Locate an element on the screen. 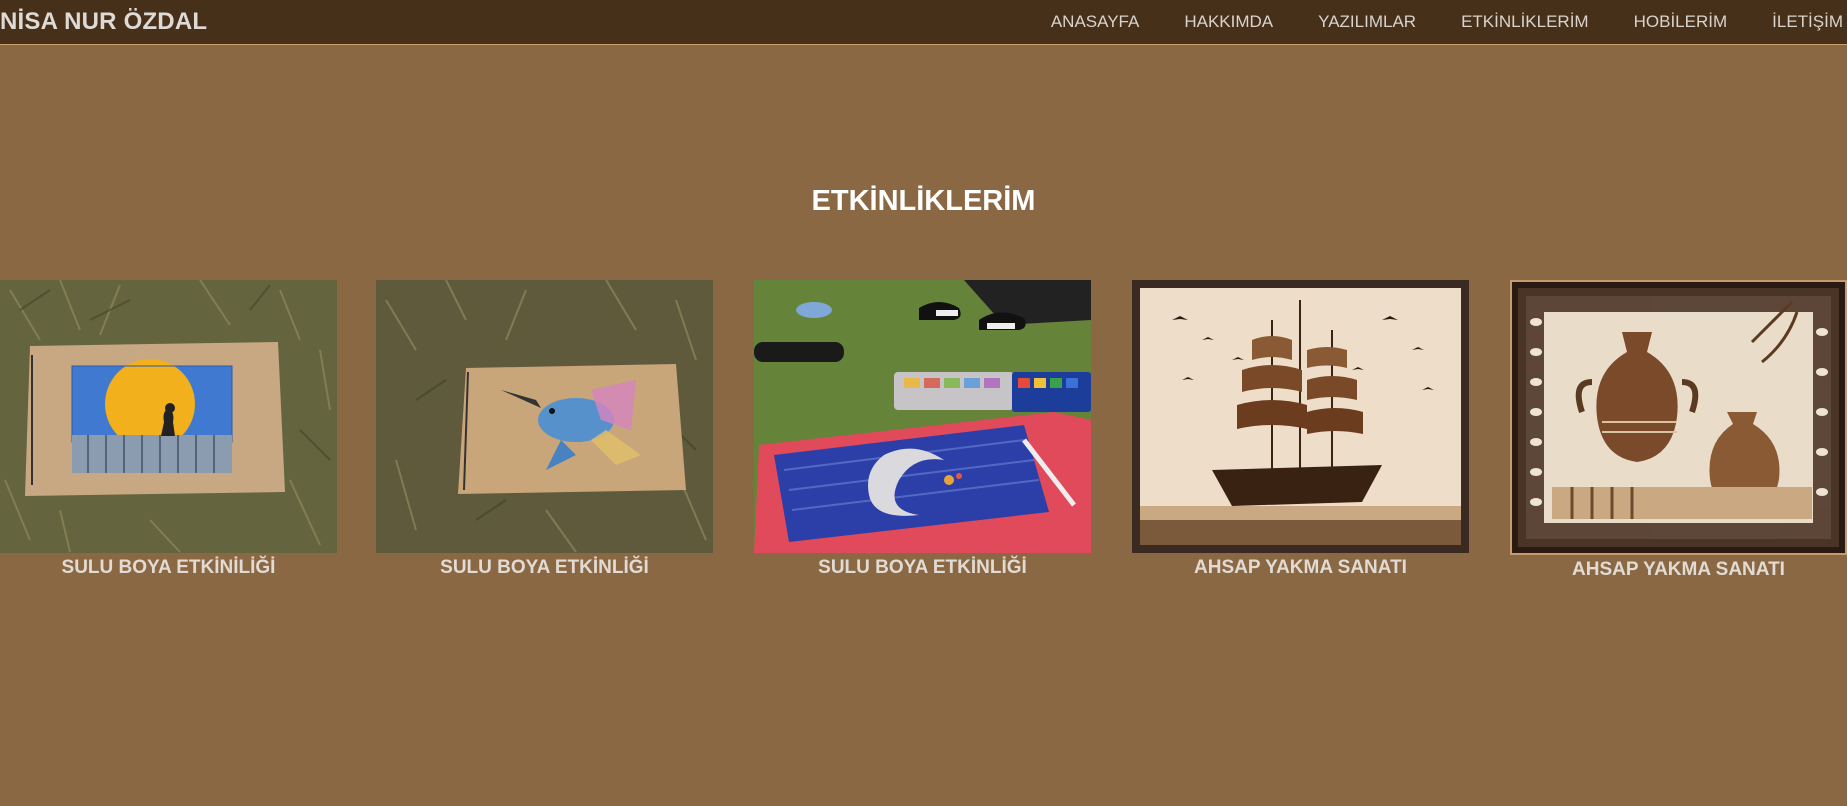  activity-card: SULU BOYA ETKİNİLİĞİ is located at coordinates (168, 429).